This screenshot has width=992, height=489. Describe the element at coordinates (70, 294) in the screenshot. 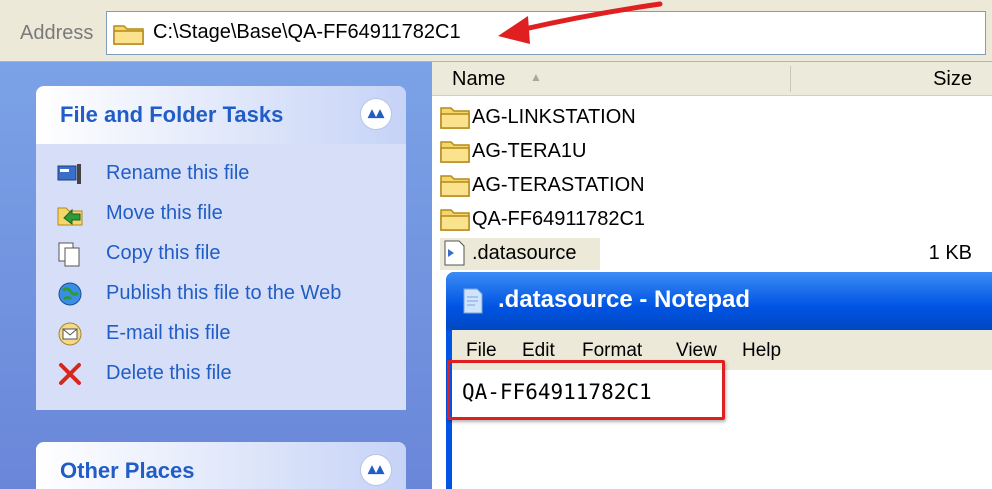

I see `publish-web-icon` at that location.